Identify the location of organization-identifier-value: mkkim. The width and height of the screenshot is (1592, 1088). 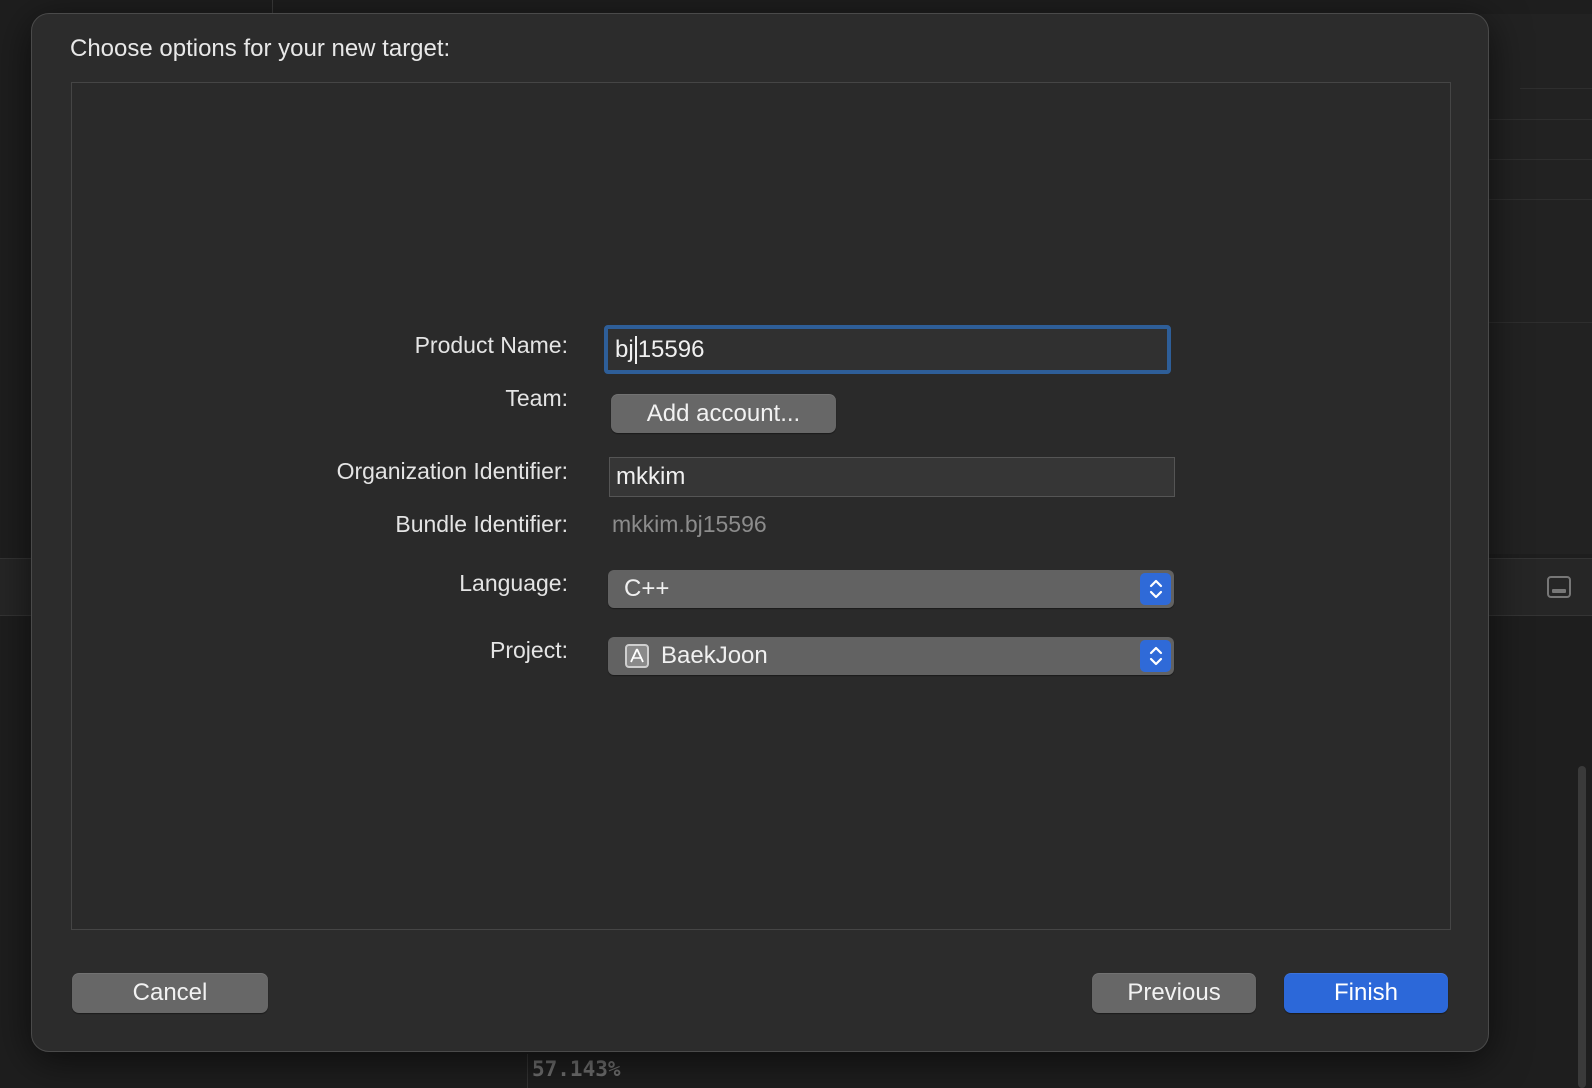
(651, 476).